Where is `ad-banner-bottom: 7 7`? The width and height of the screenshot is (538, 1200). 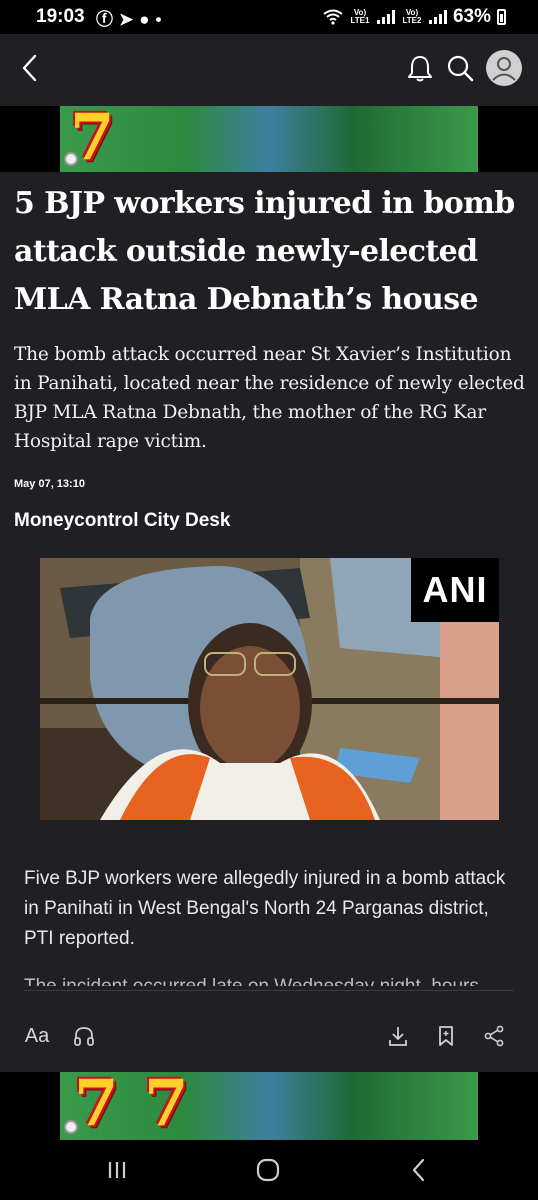
ad-banner-bottom: 7 7 is located at coordinates (269, 1106).